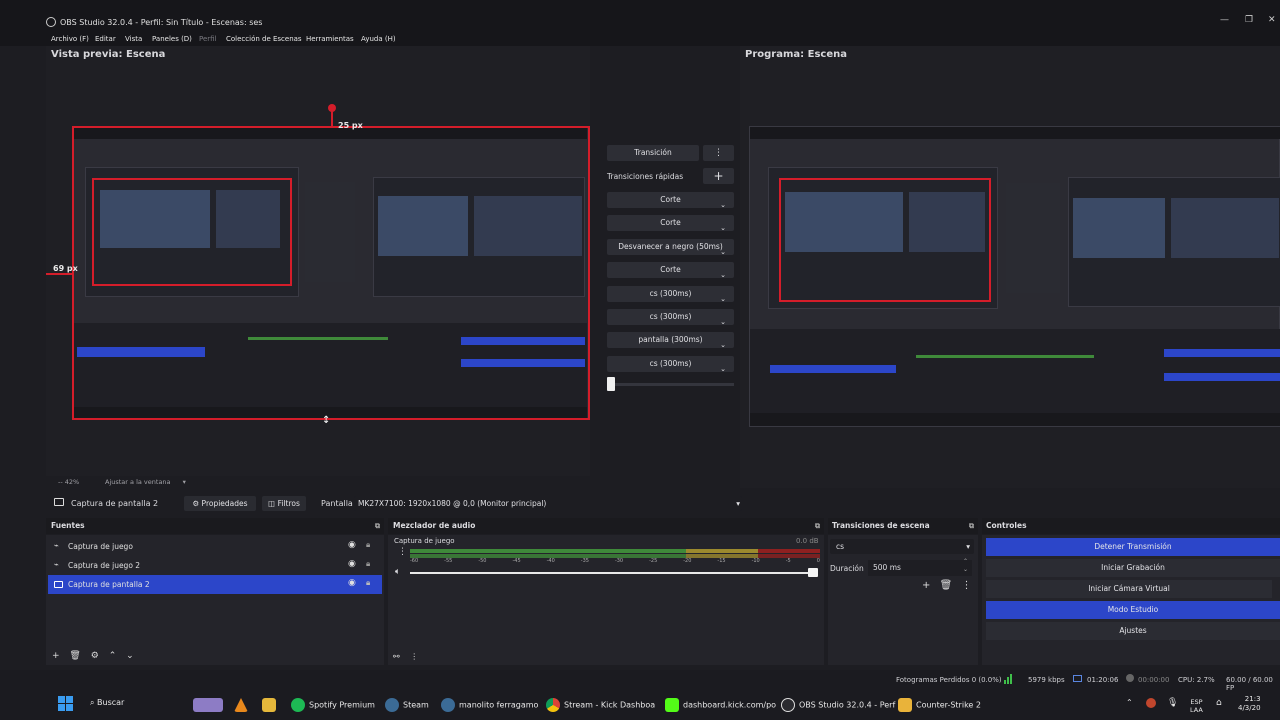  I want to click on menu-ayuda: Ayuda (H), so click(378, 39).